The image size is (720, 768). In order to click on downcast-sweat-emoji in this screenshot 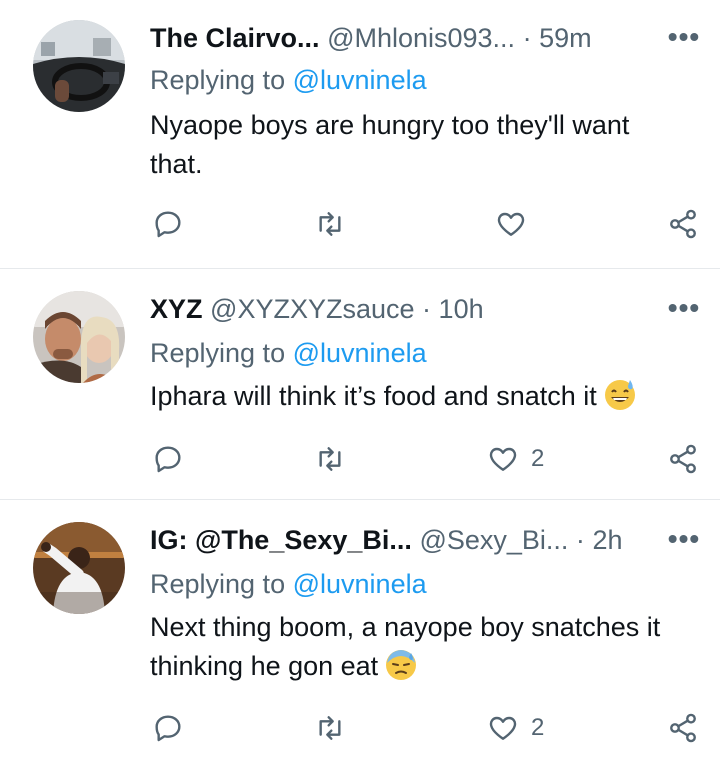, I will do `click(401, 664)`.